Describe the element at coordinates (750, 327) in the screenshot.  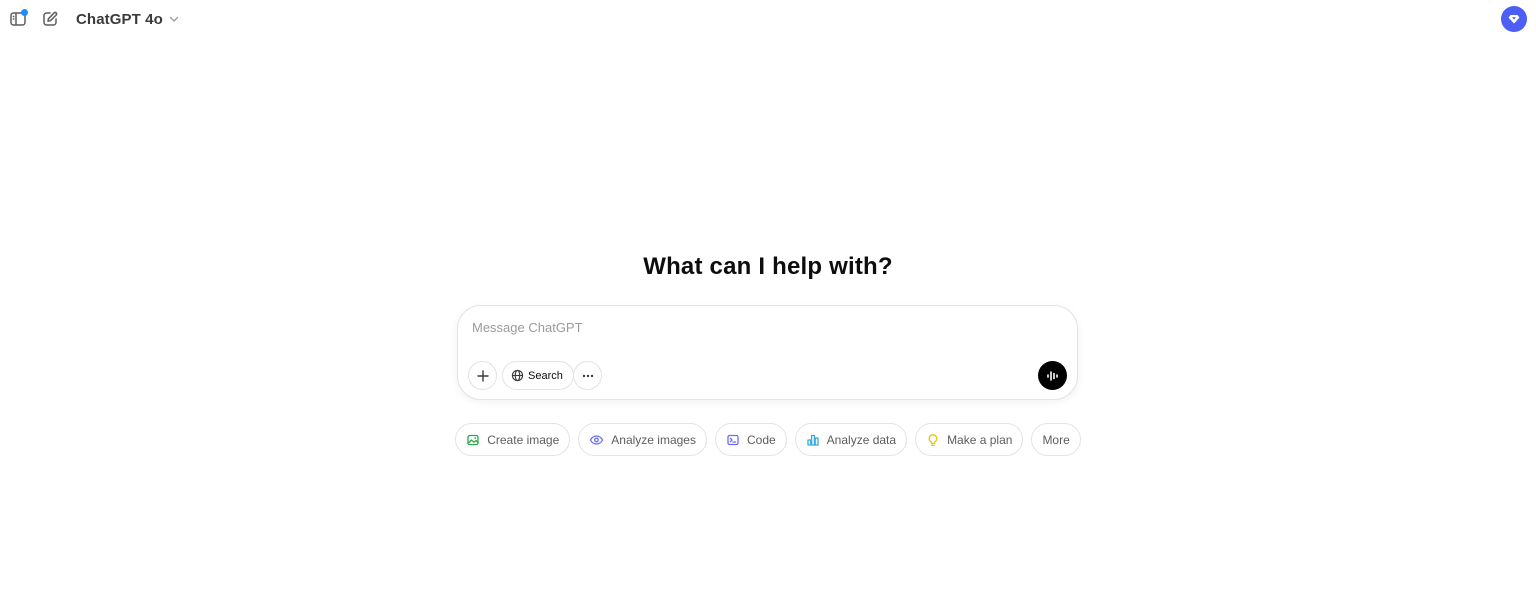
I see `message-input` at that location.